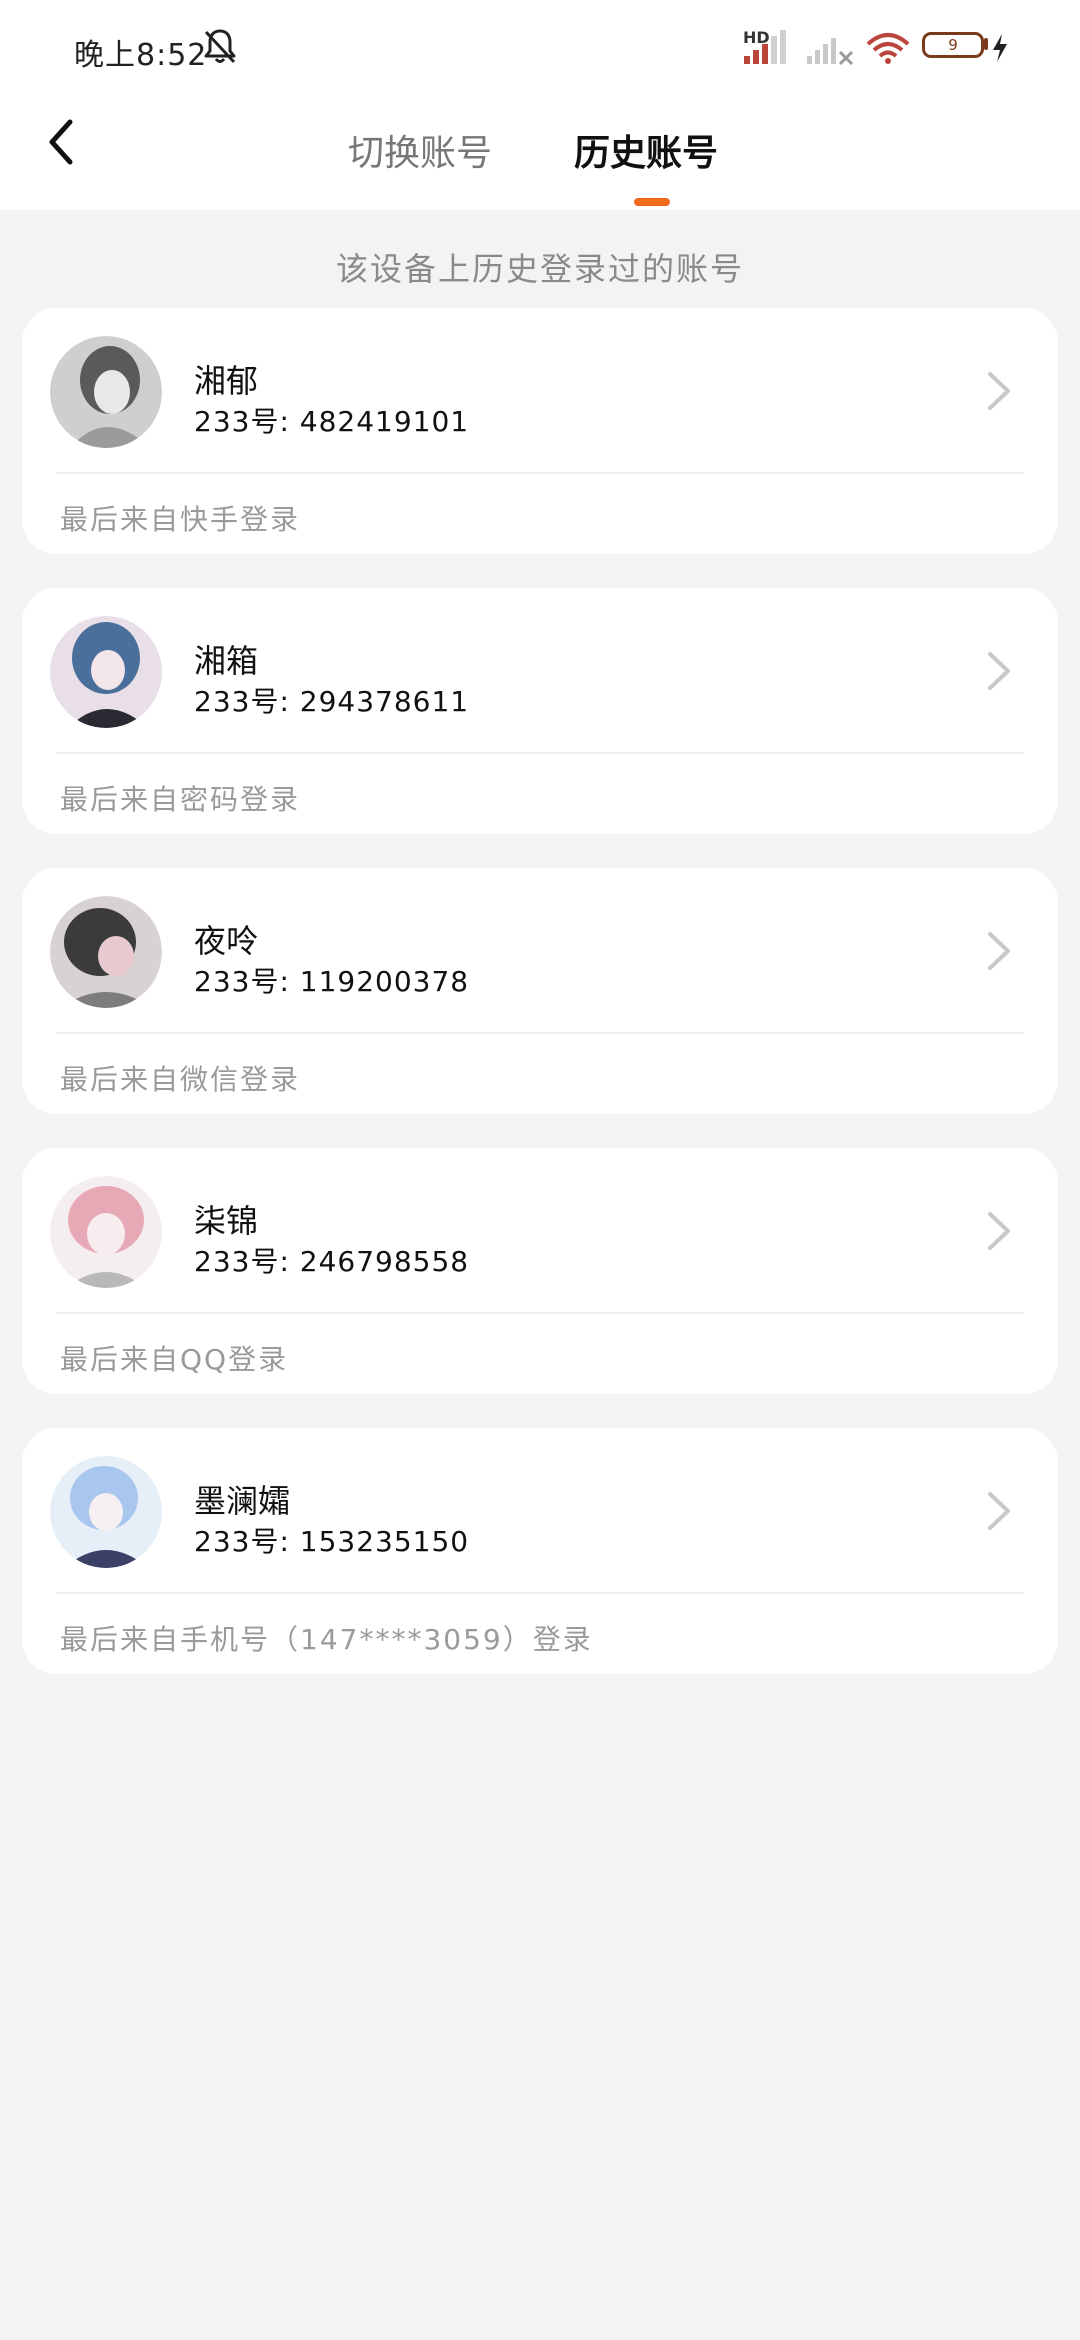 The width and height of the screenshot is (1080, 2340). Describe the element at coordinates (220, 46) in the screenshot. I see `bell-off-icon` at that location.